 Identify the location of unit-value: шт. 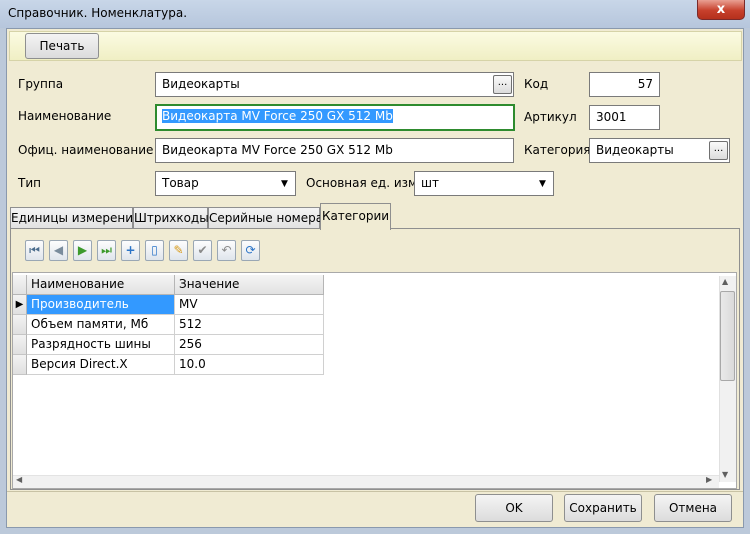
(430, 183).